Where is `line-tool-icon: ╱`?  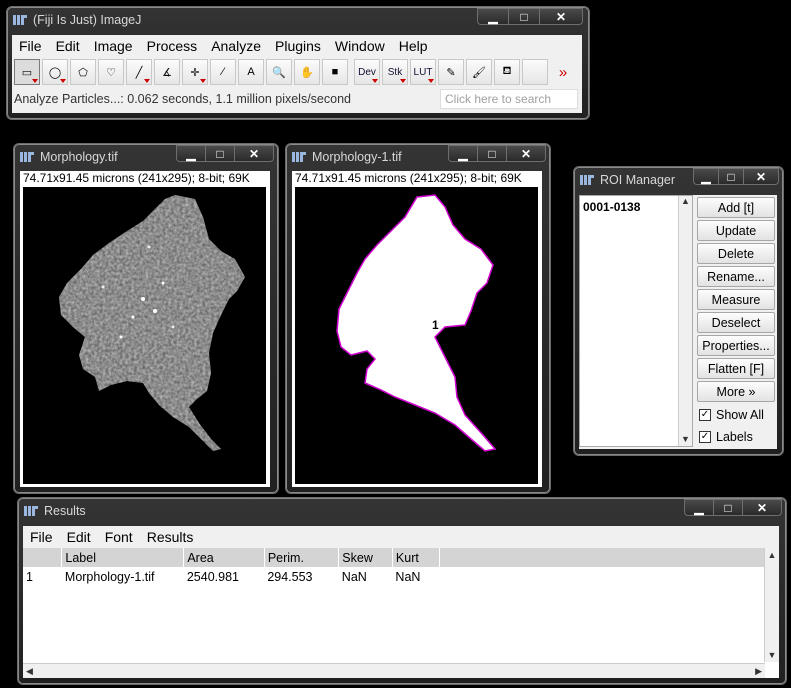 line-tool-icon: ╱ is located at coordinates (139, 72).